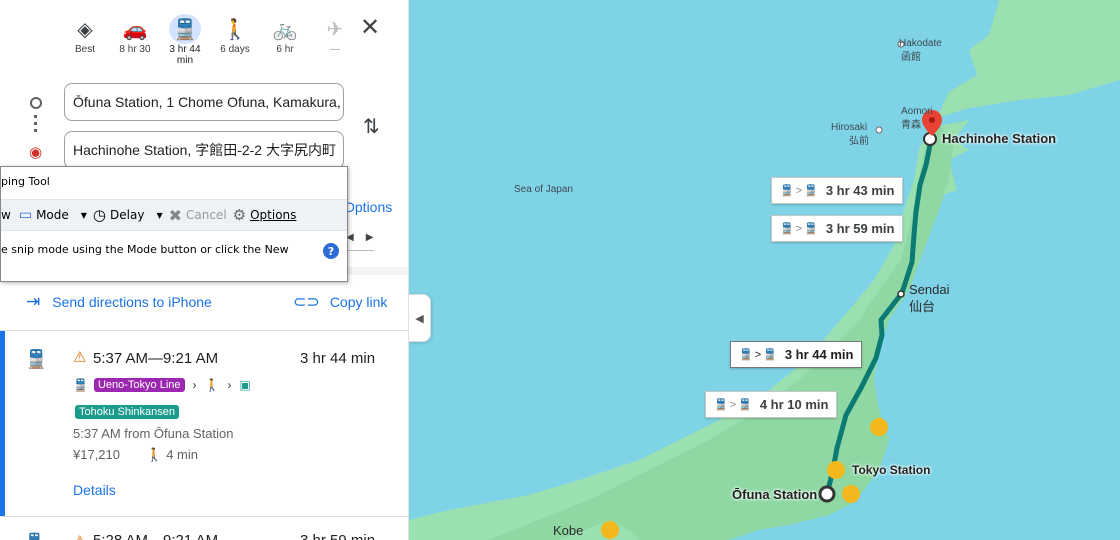  I want to click on route-option-1: 🚆>🚆 3 hr 43 min, so click(837, 190).